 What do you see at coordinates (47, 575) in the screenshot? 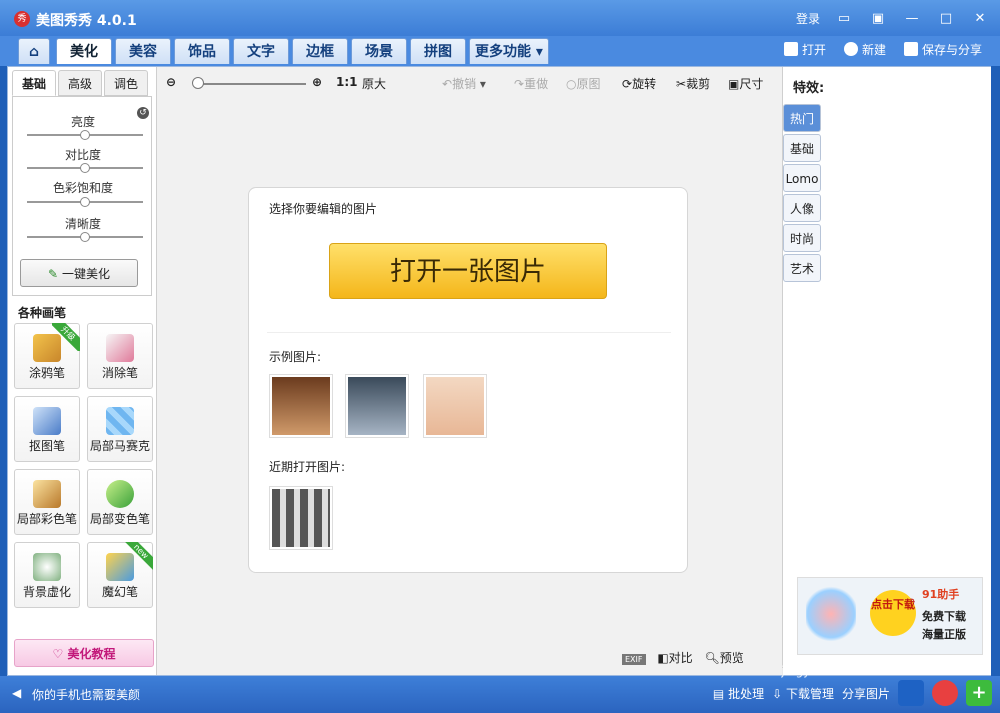
I see `tool-background-blur: 背景虚化` at bounding box center [47, 575].